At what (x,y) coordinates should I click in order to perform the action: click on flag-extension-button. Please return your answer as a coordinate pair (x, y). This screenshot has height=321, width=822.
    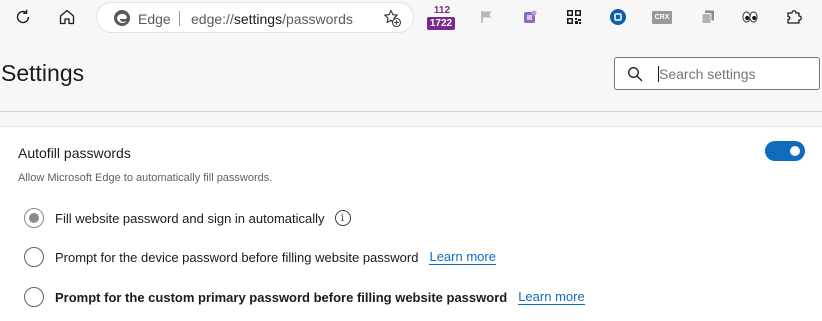
    Looking at the image, I should click on (487, 17).